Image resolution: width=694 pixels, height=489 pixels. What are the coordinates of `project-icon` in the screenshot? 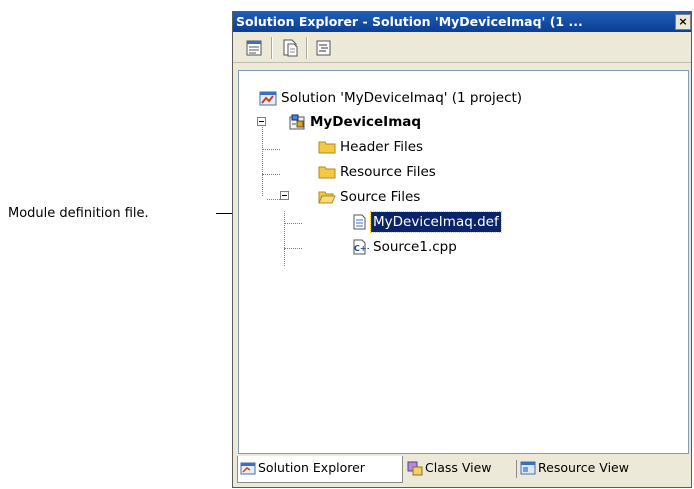 It's located at (297, 122).